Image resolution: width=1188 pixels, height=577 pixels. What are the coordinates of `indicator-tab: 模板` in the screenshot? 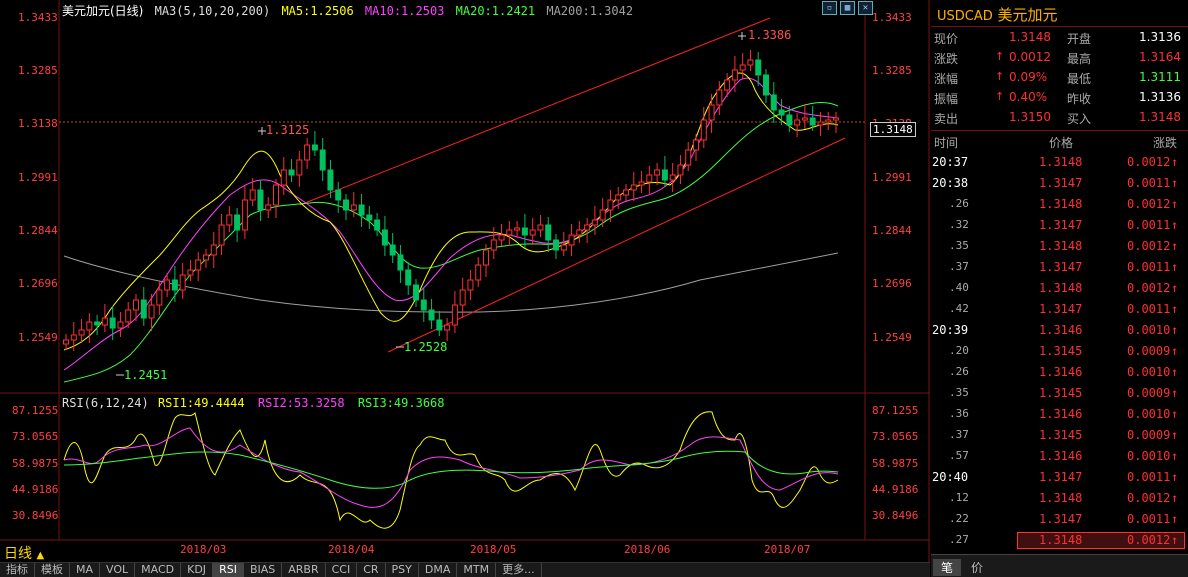 It's located at (52, 570).